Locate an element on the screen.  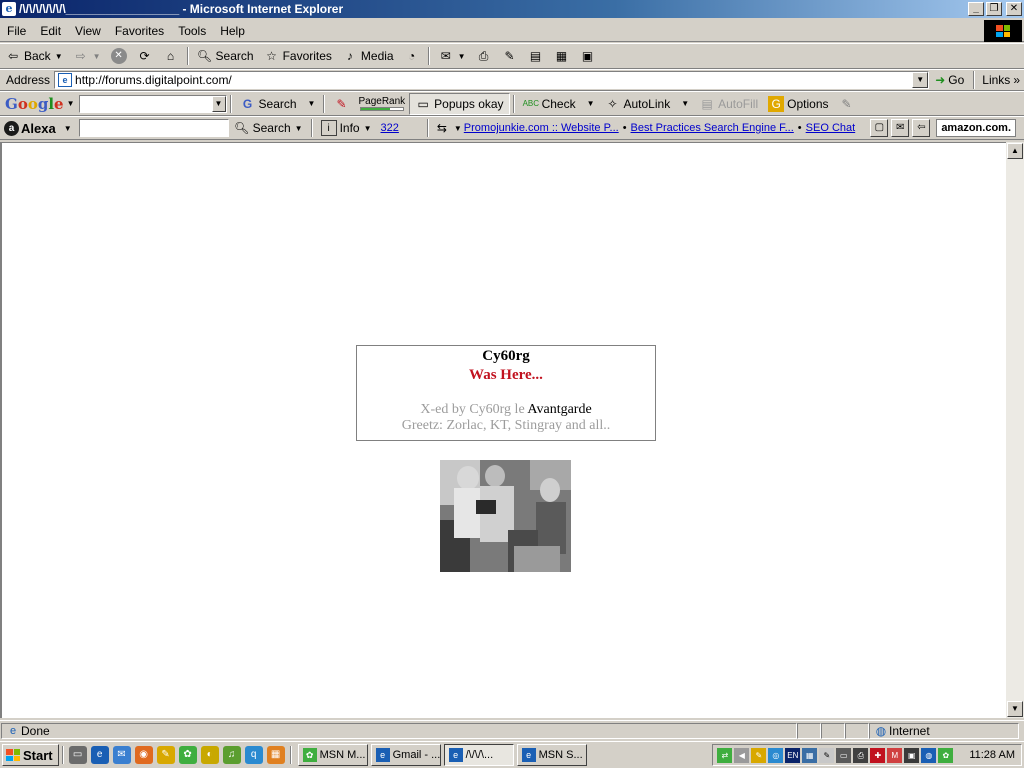
menu-help: Help is located at coordinates (232, 31).